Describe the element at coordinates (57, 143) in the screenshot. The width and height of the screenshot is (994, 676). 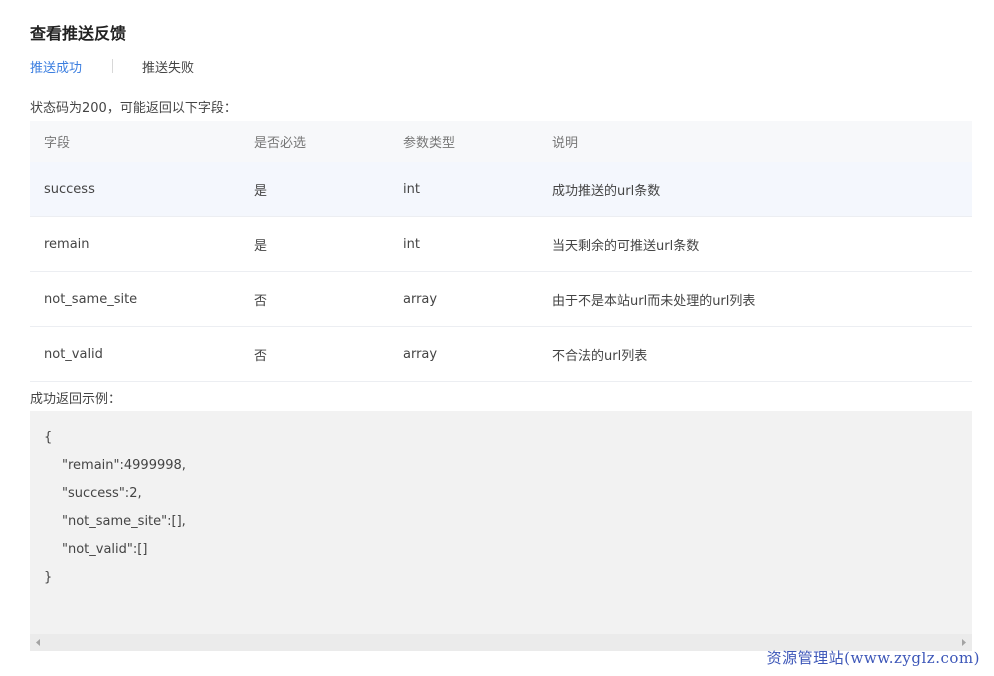
I see `column-header-field: 字段` at that location.